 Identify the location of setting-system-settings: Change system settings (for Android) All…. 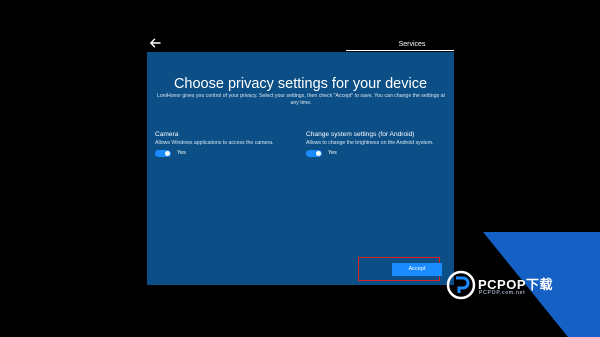
(378, 144).